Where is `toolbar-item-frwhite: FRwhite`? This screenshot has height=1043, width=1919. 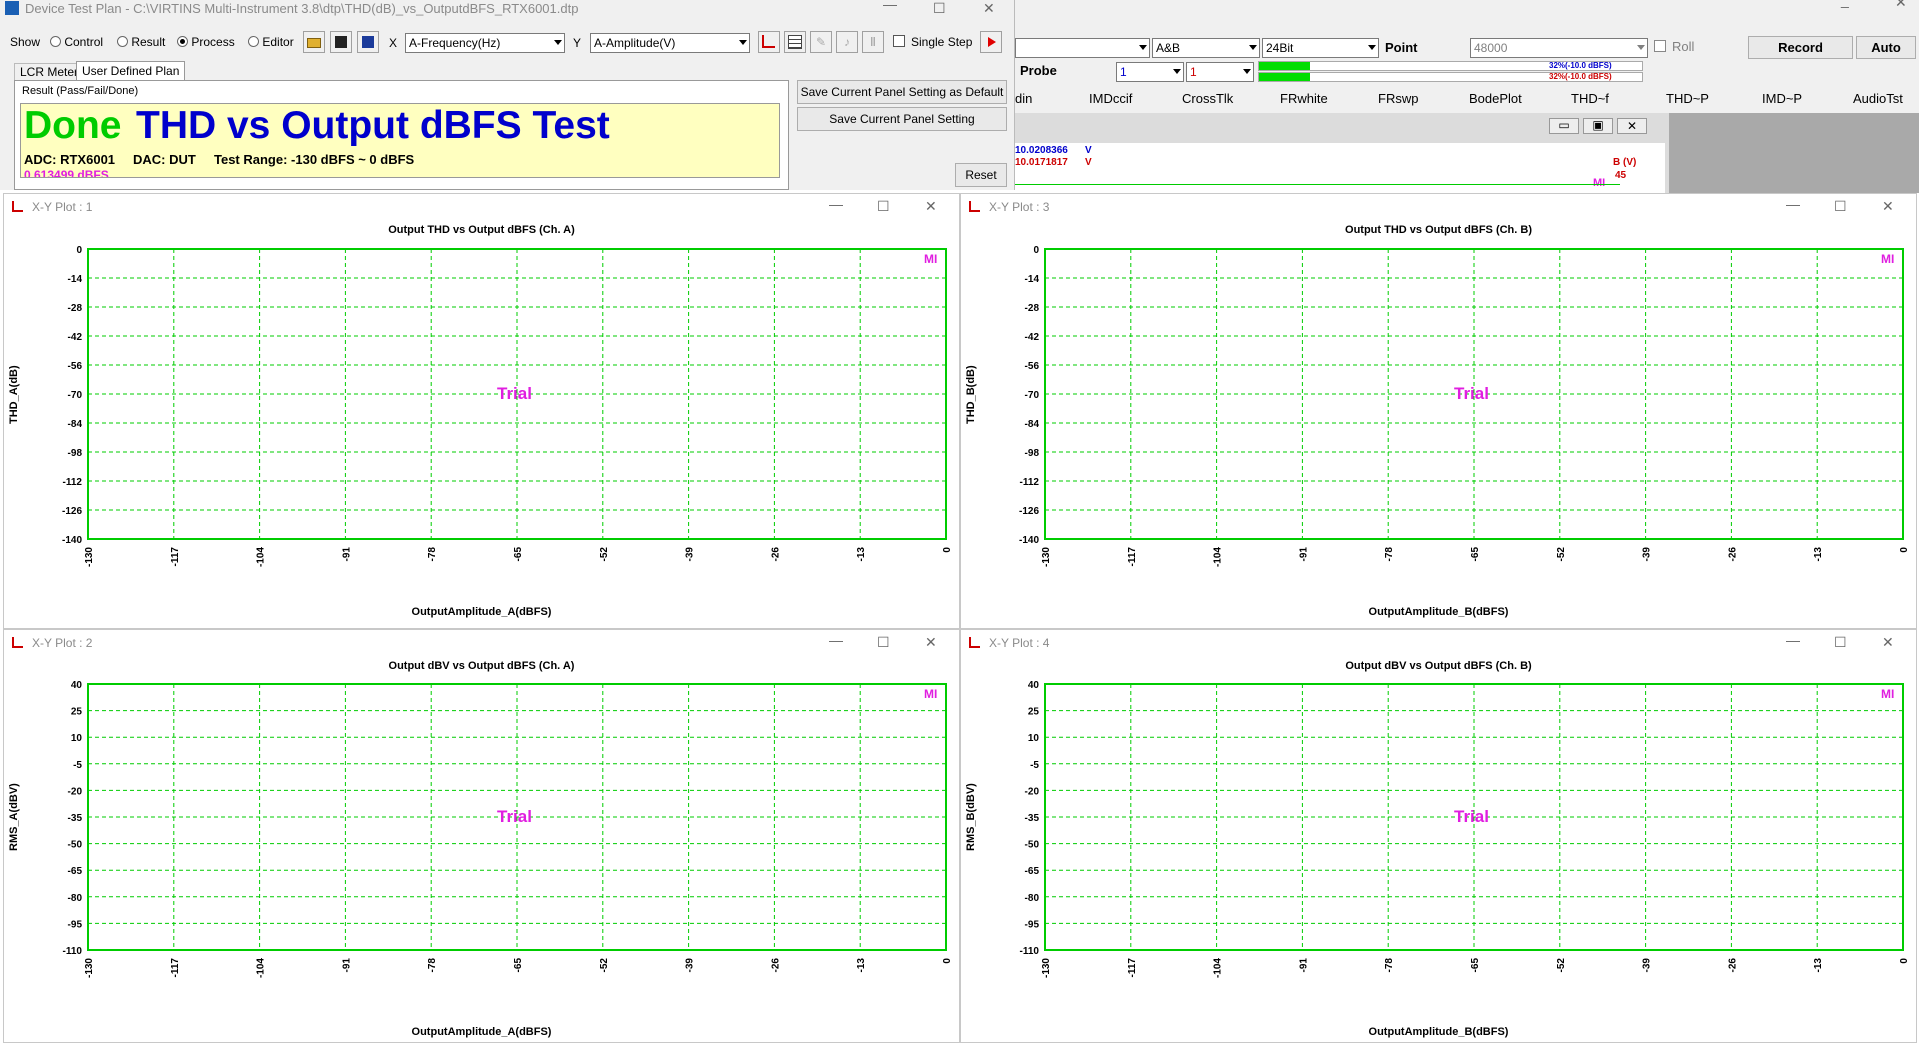 toolbar-item-frwhite: FRwhite is located at coordinates (1304, 98).